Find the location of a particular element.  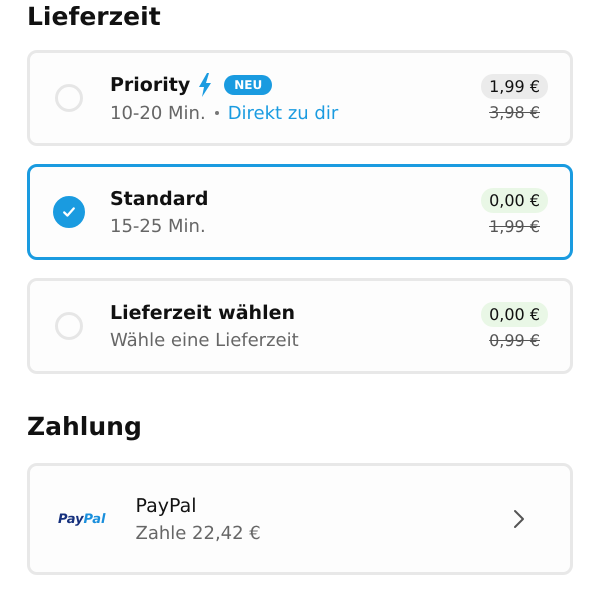

separator-dot-icon is located at coordinates (216, 113).